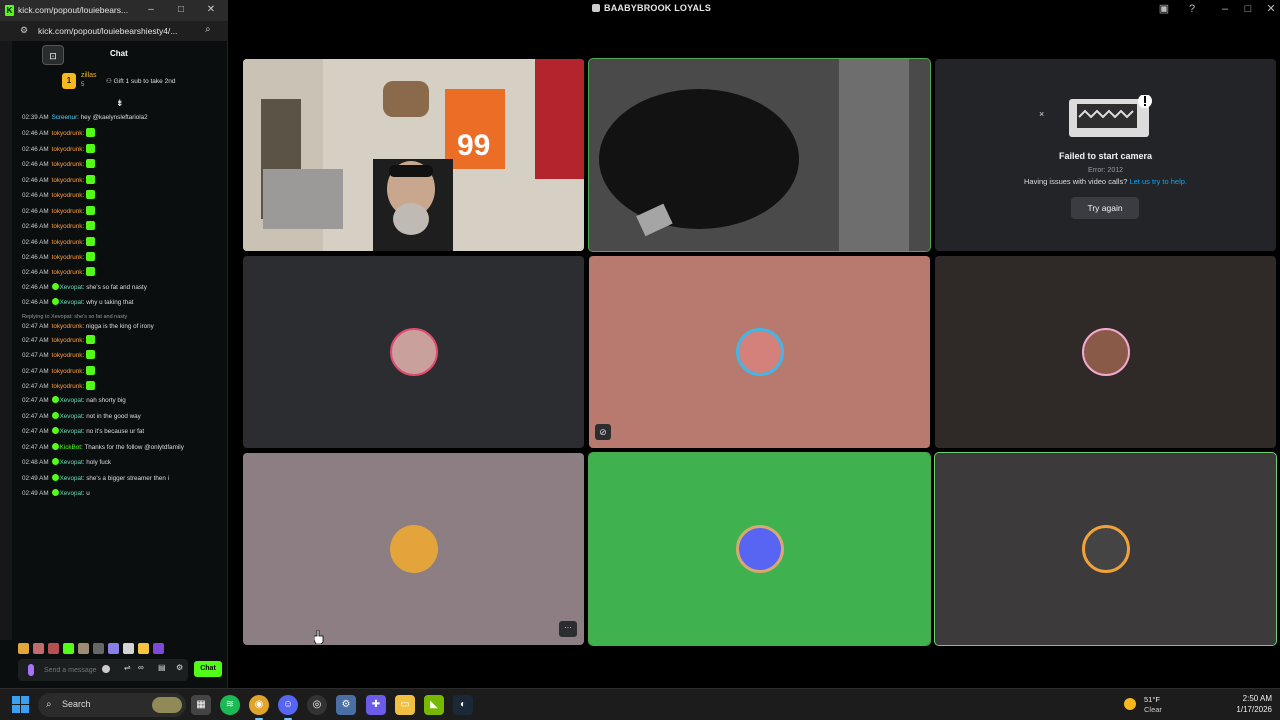 The height and width of the screenshot is (720, 1280). Describe the element at coordinates (434, 705) in the screenshot. I see `nvidia-icon: ◣` at that location.